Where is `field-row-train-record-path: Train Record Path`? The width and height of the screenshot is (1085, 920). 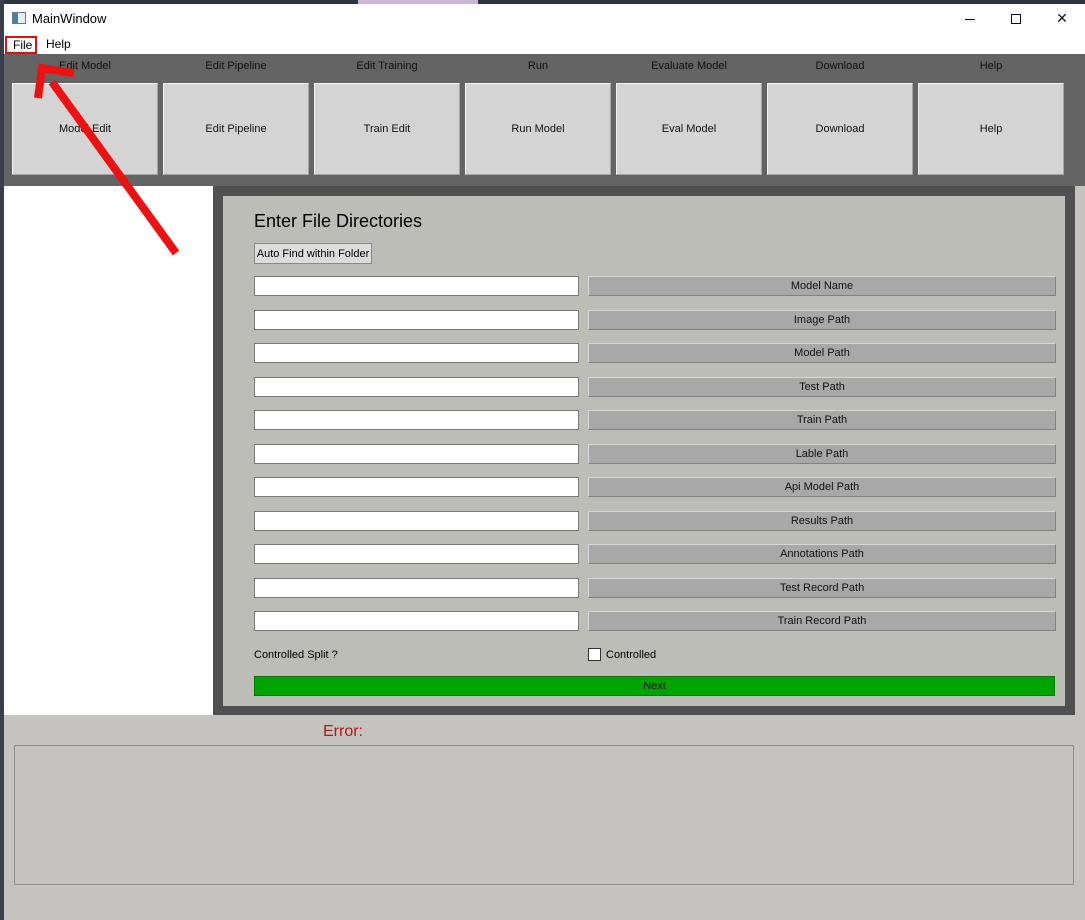
field-row-train-record-path: Train Record Path is located at coordinates (655, 621).